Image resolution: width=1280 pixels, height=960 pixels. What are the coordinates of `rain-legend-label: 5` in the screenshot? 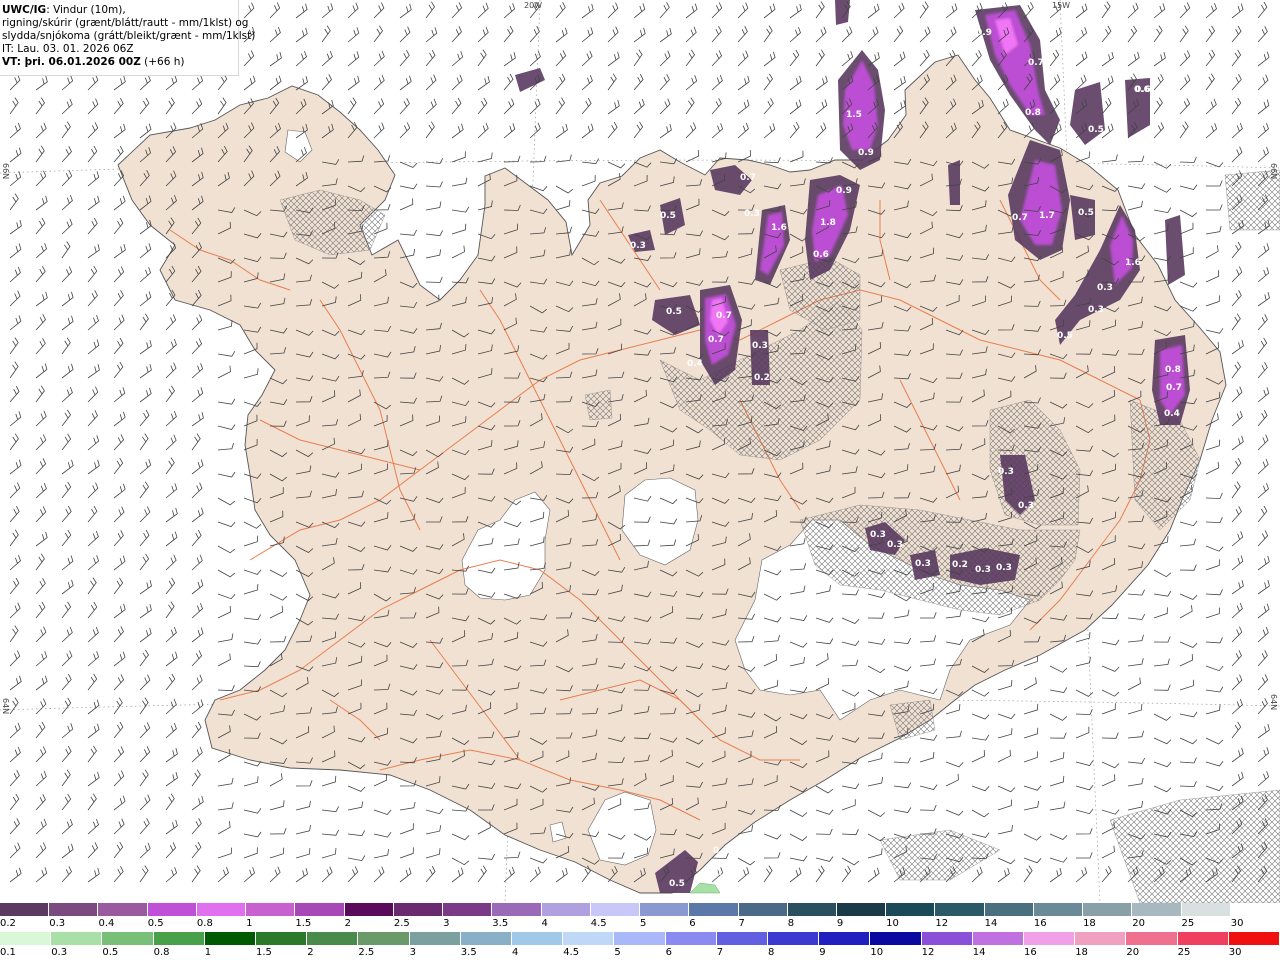 It's located at (617, 952).